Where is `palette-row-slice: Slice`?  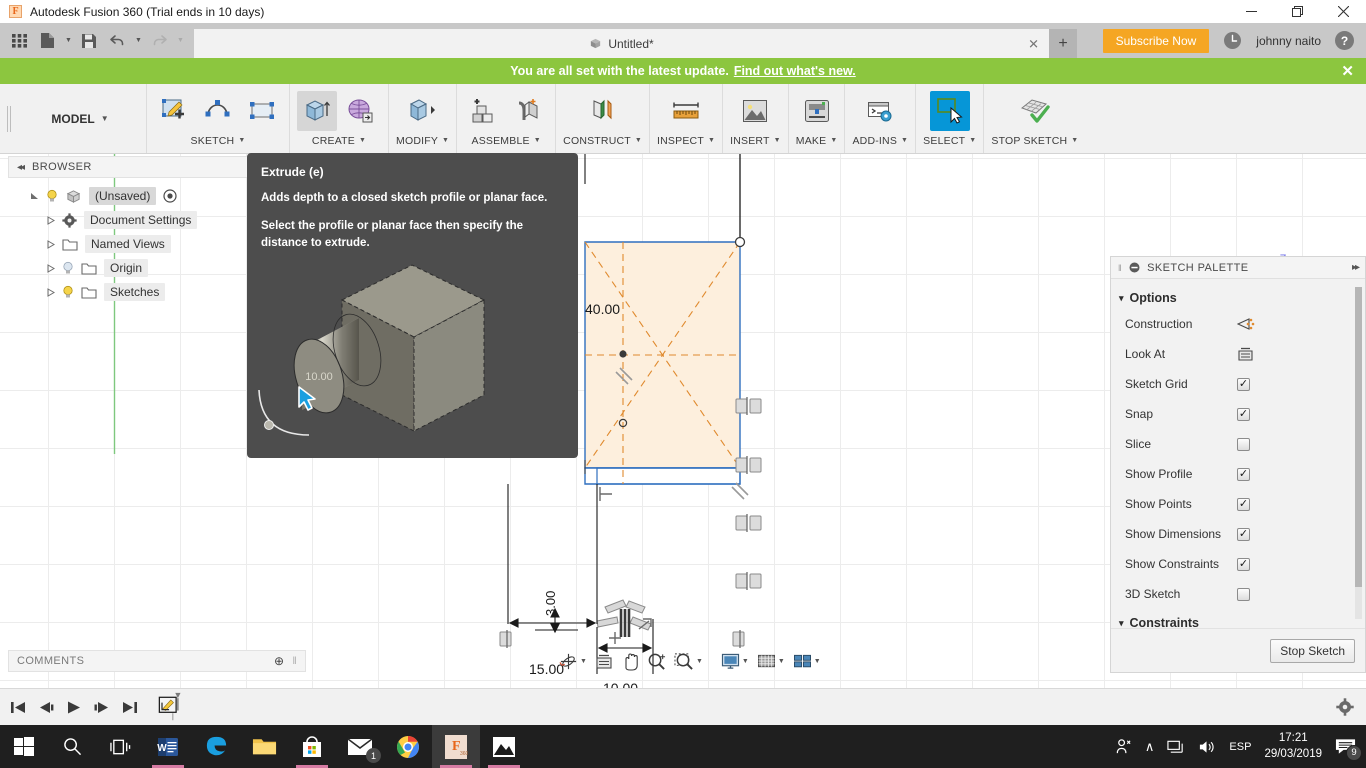 palette-row-slice: Slice is located at coordinates (1238, 444).